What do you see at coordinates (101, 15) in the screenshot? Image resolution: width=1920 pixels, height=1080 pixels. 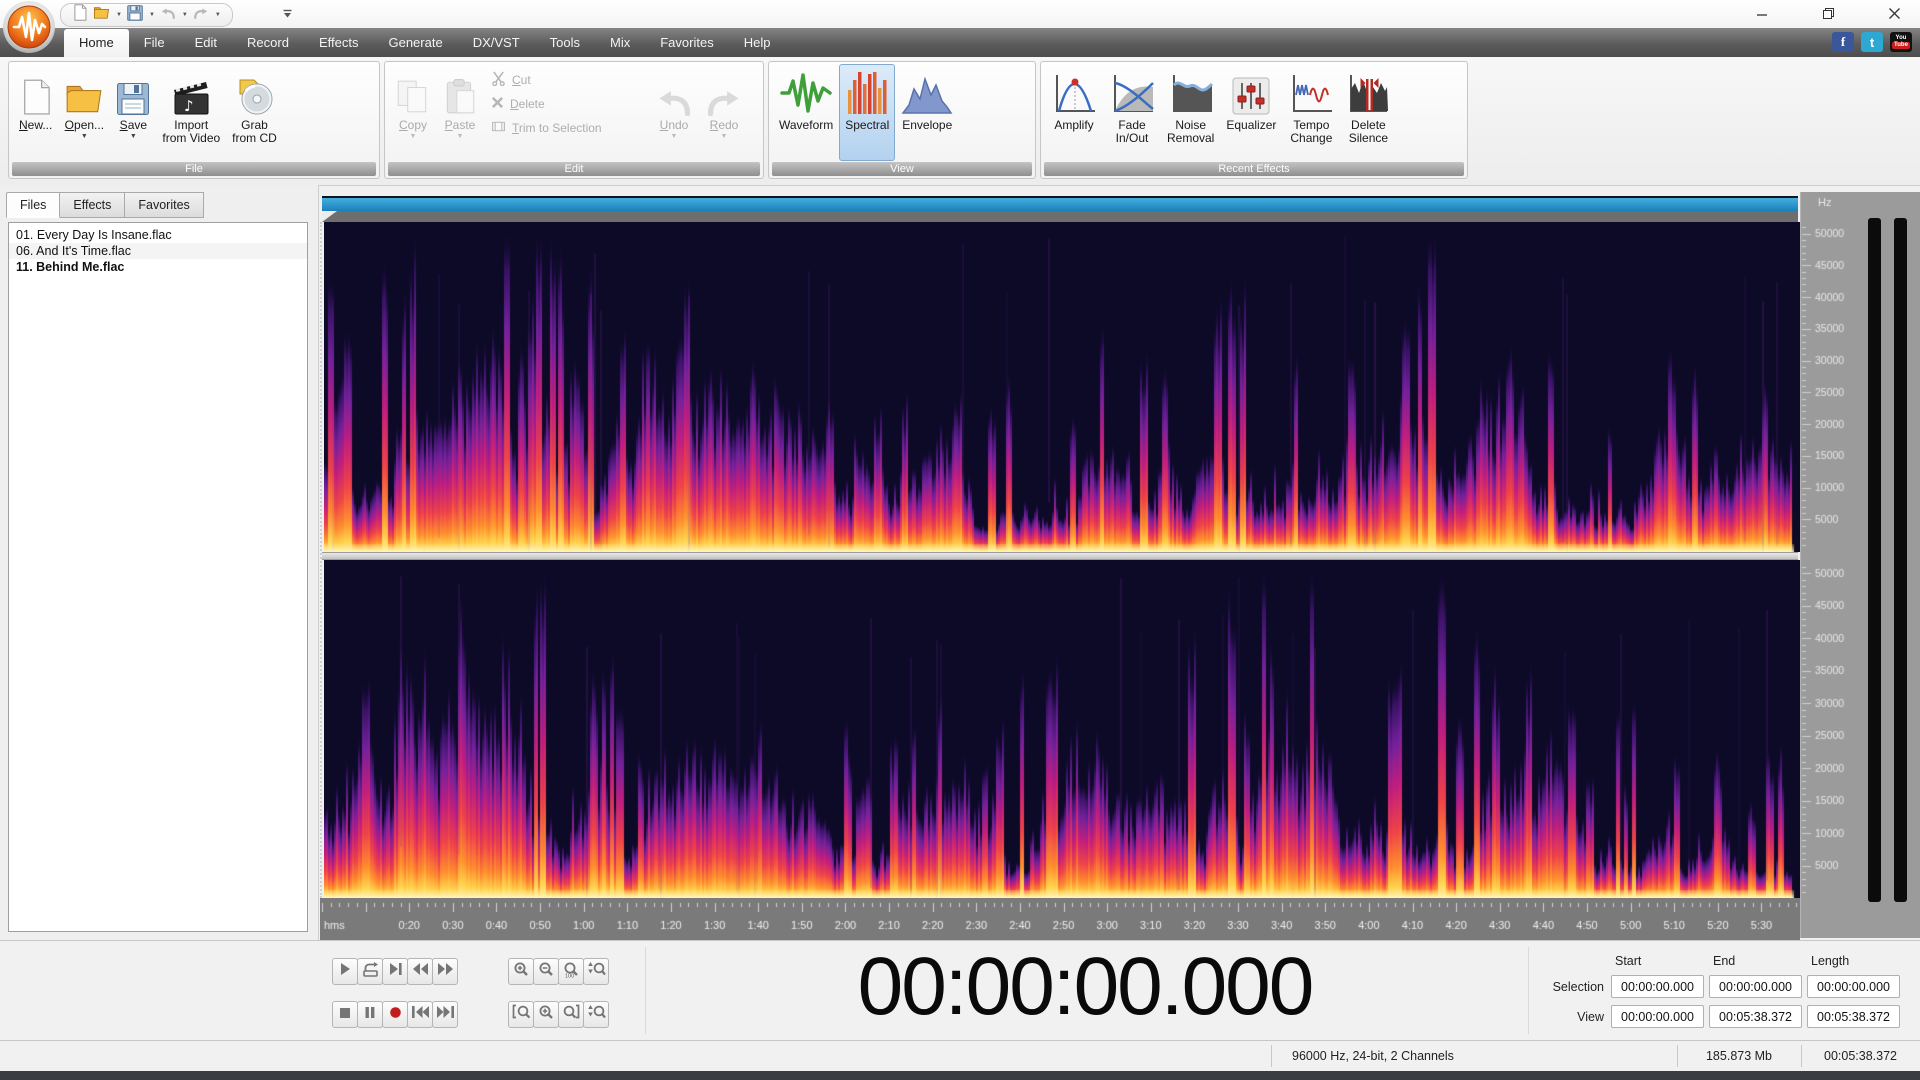 I see `open-file-button` at bounding box center [101, 15].